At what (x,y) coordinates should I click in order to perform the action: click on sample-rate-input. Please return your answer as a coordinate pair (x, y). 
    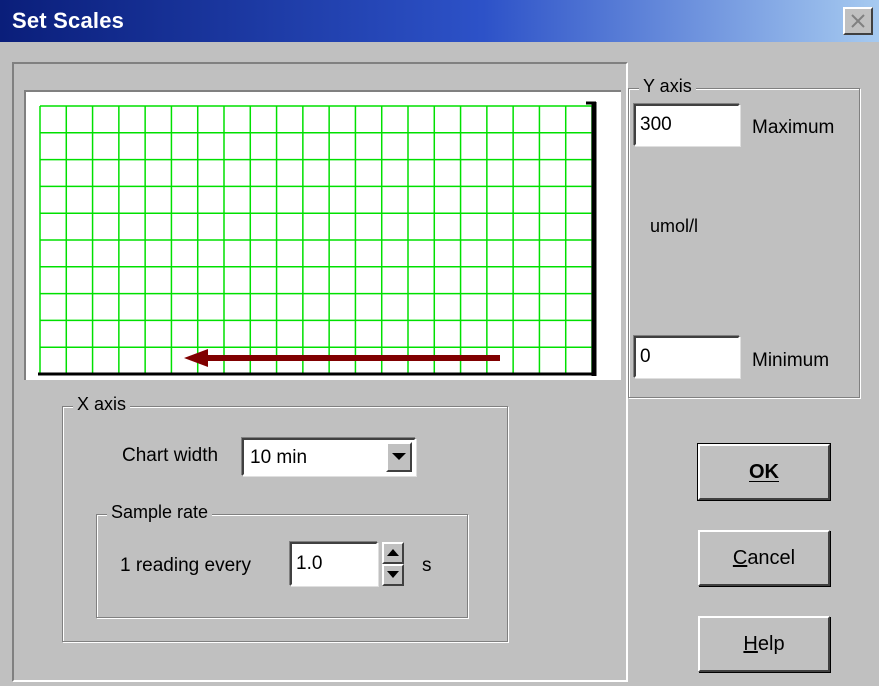
    Looking at the image, I should click on (334, 564).